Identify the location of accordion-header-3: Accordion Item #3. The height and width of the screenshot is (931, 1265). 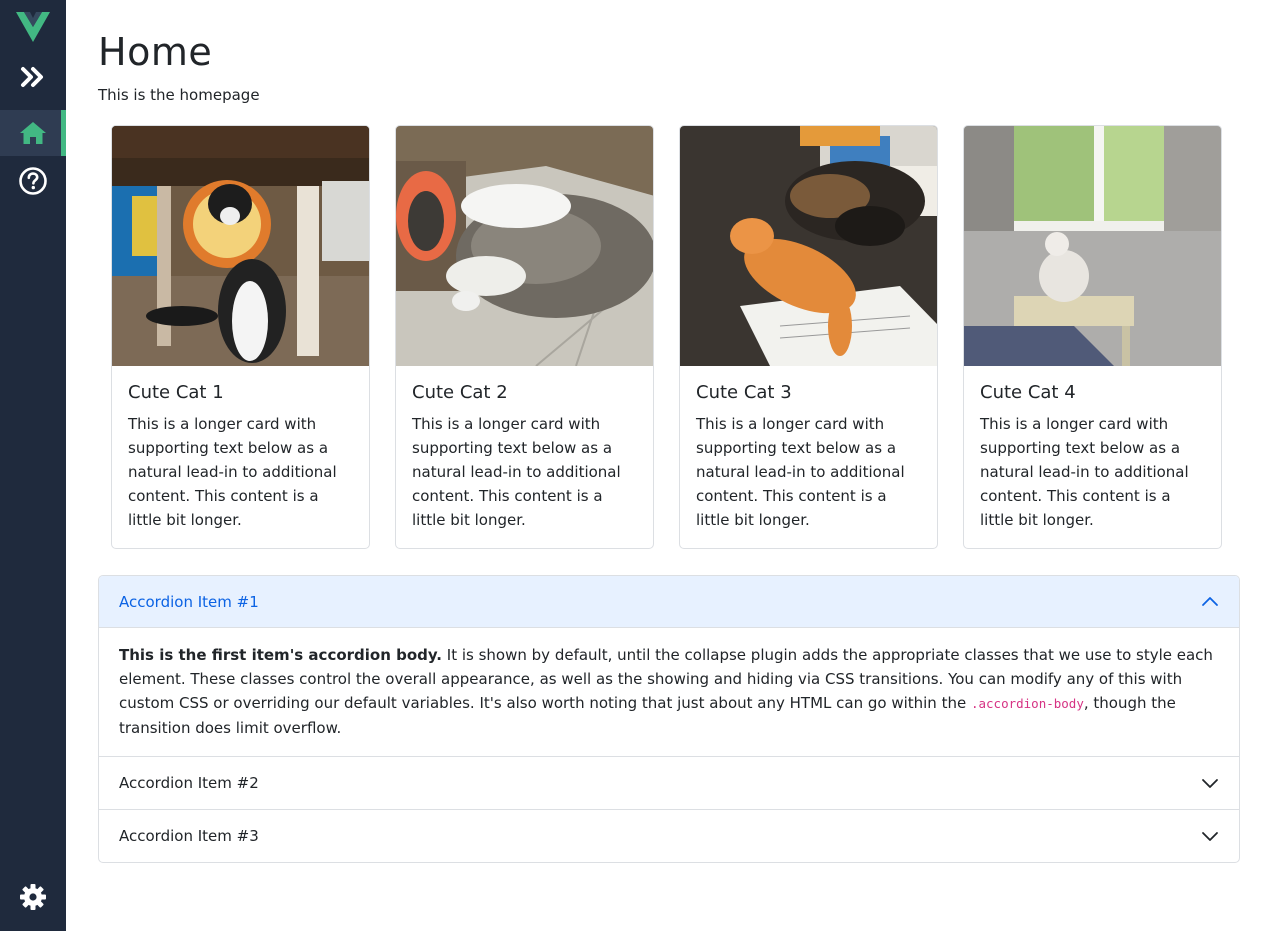
(669, 836).